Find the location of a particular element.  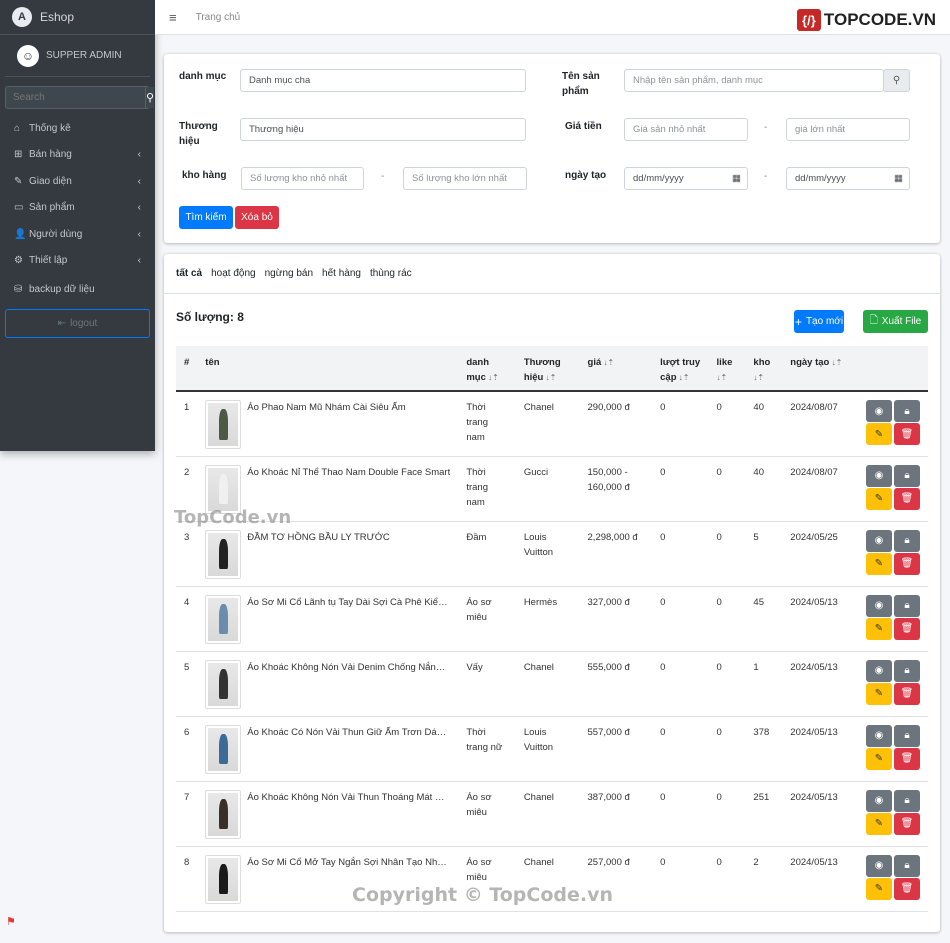

sidebar-item-3: ▭ Sản phẩm ‹ is located at coordinates (77, 208).